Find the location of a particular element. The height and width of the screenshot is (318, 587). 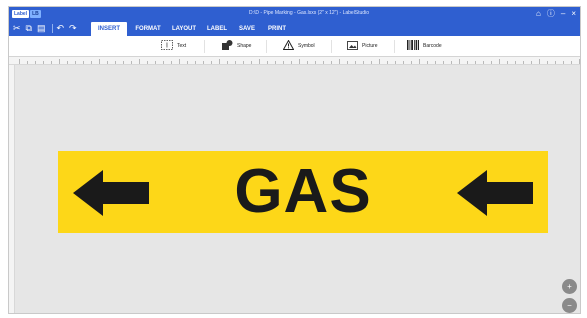

tab-save: SAVE is located at coordinates (247, 29).